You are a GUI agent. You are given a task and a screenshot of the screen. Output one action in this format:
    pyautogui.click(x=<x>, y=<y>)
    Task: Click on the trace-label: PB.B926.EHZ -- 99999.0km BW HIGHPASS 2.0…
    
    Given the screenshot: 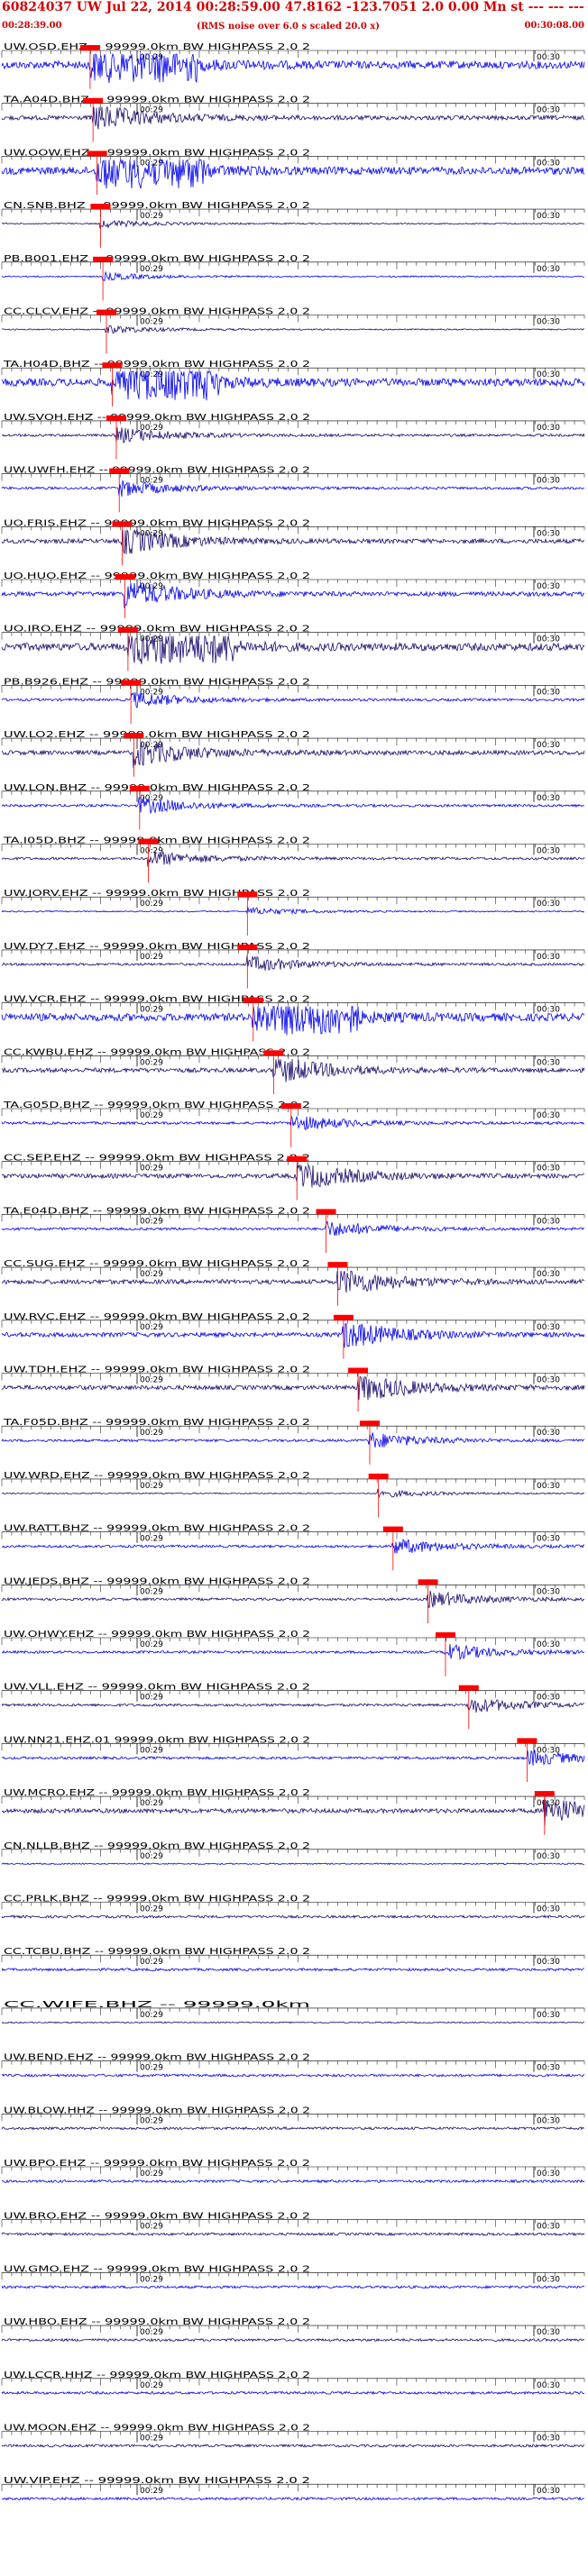 What is the action you would take?
    pyautogui.click(x=157, y=682)
    